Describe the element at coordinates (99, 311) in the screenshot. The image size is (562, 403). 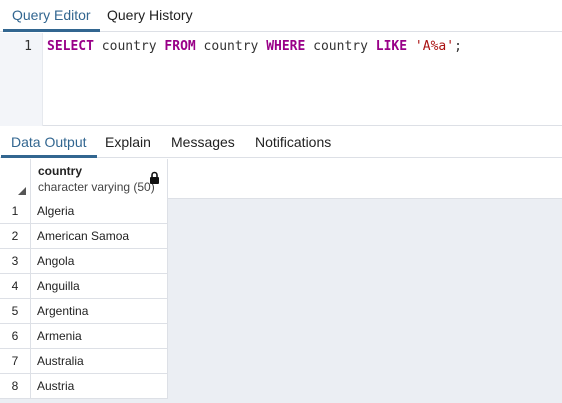
I see `cell-country: Argentina` at that location.